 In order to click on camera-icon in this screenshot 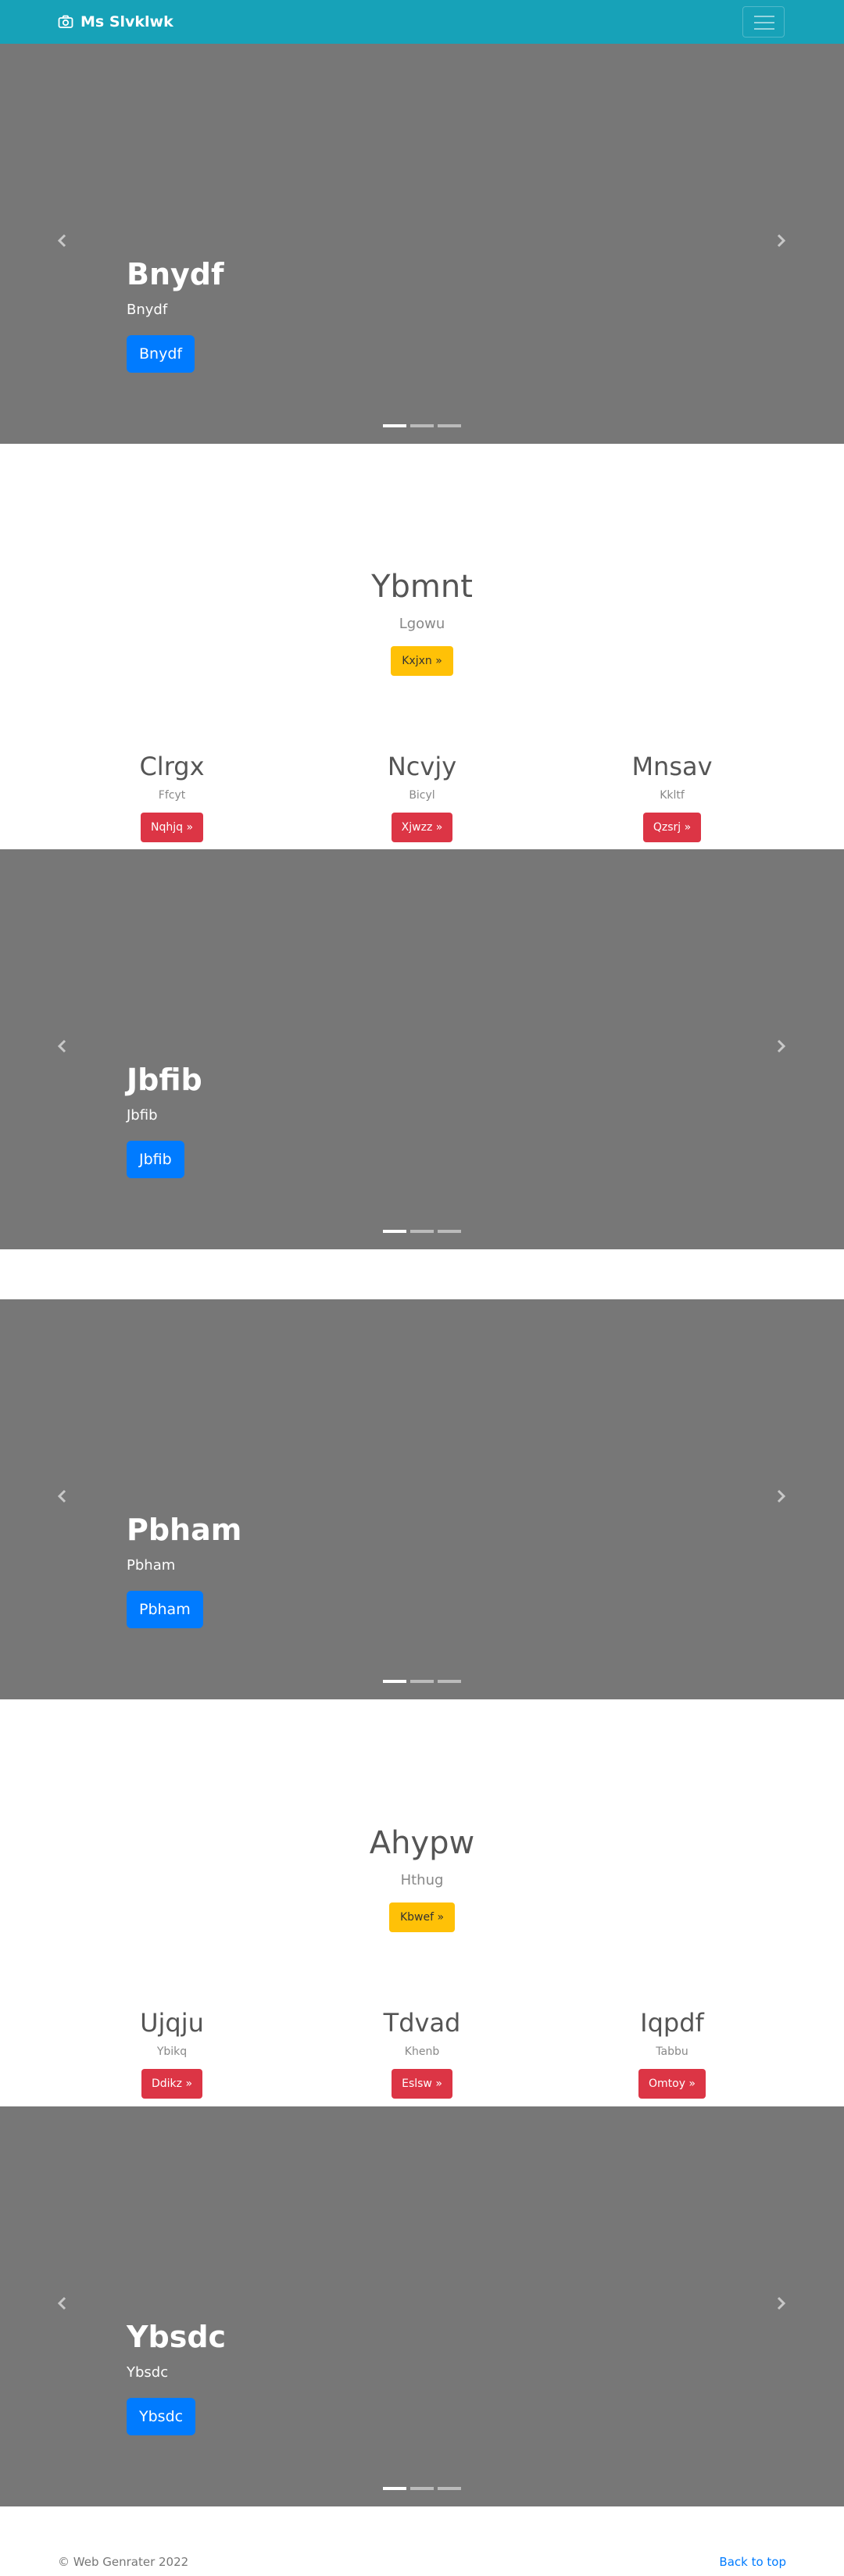, I will do `click(65, 22)`.